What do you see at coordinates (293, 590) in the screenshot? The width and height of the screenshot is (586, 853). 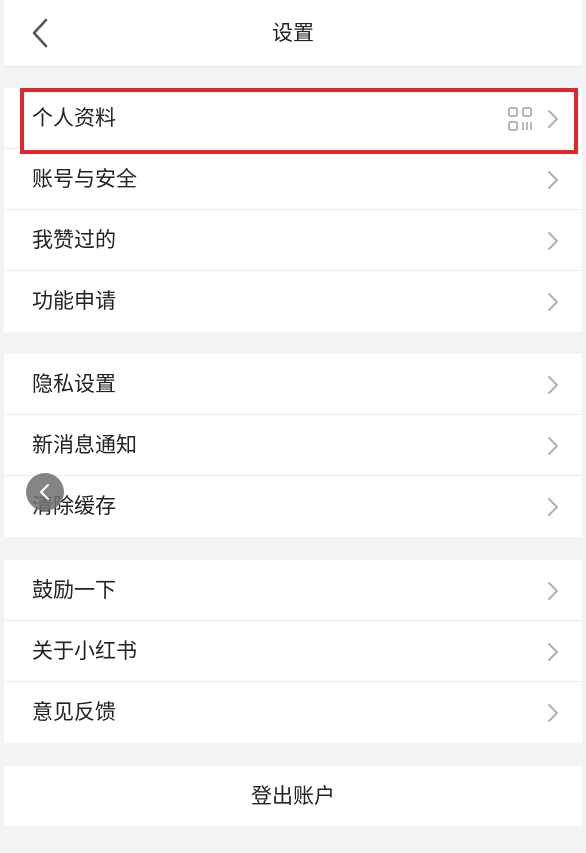 I see `settings-item-rate: 鼓励一下` at bounding box center [293, 590].